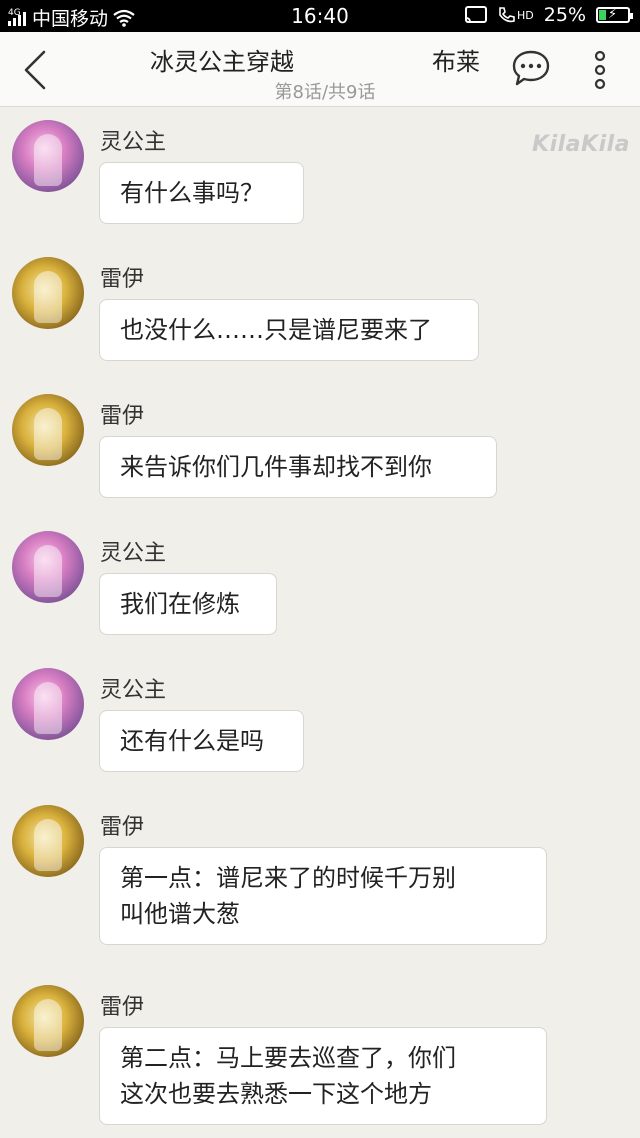 The height and width of the screenshot is (1138, 640). Describe the element at coordinates (201, 741) in the screenshot. I see `message-bubble: 还有什么是吗` at that location.